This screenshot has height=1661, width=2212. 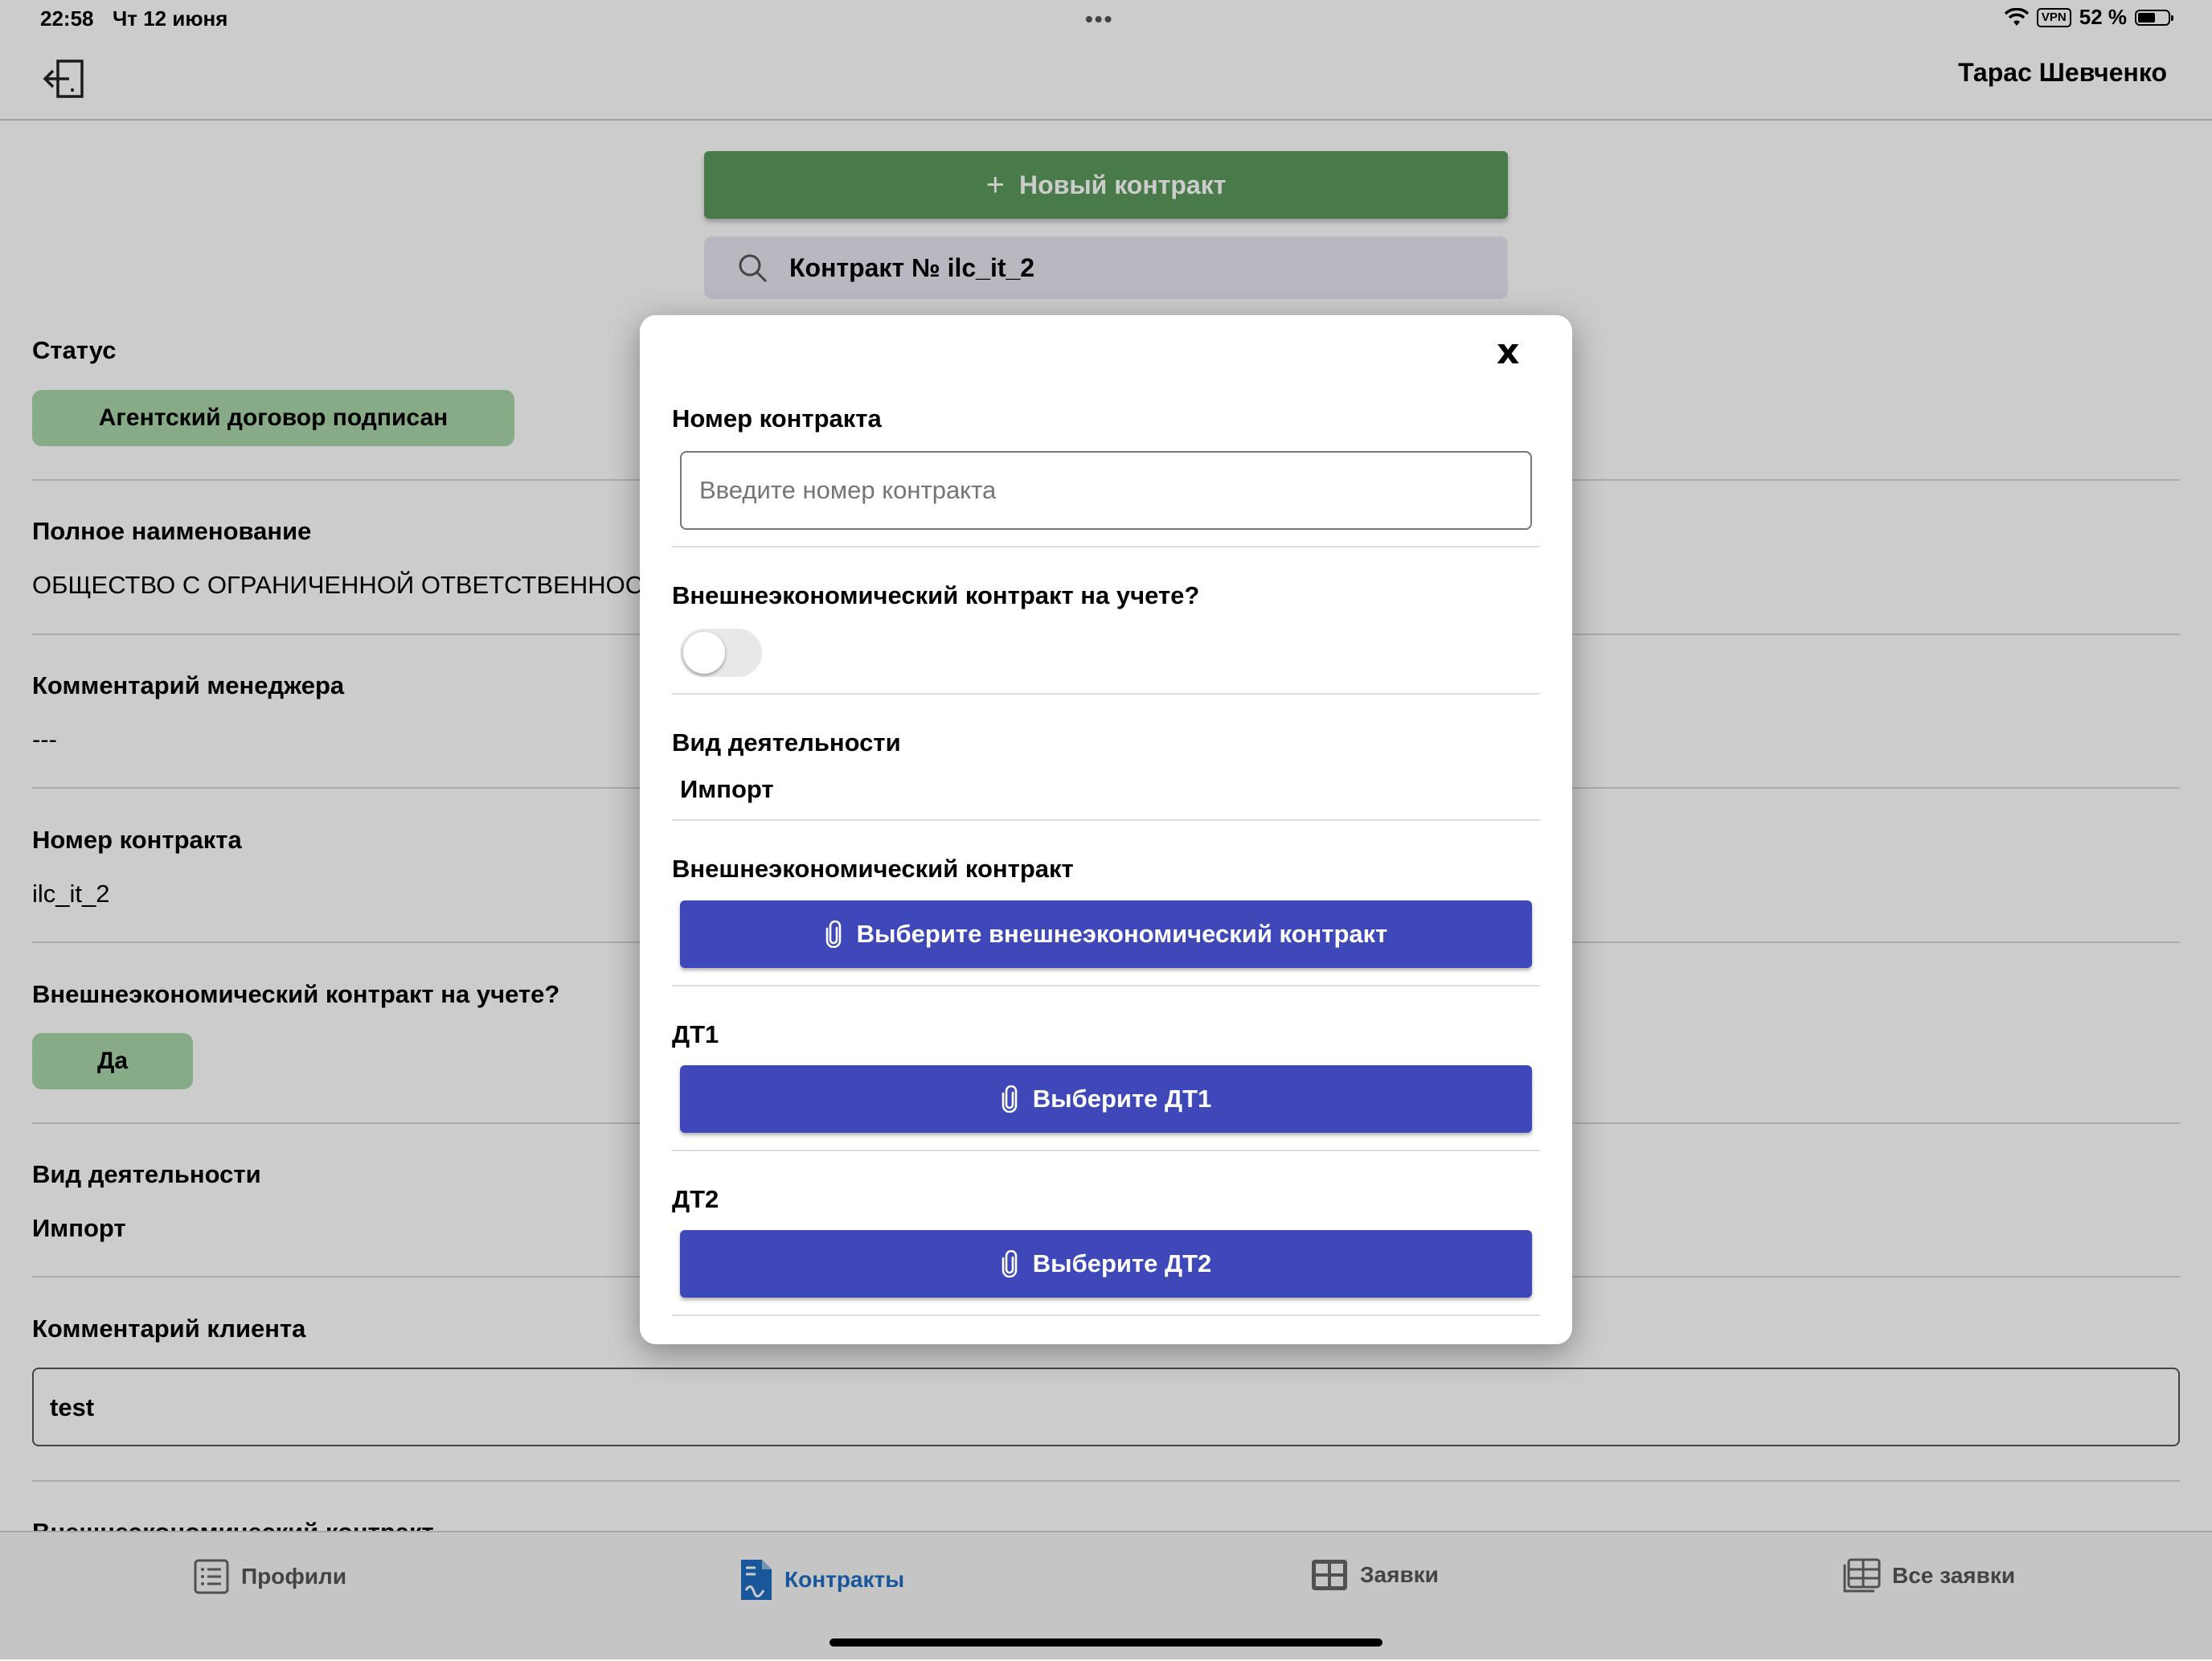 I want to click on button-label: Выберите ДТ2, so click(x=1122, y=1263).